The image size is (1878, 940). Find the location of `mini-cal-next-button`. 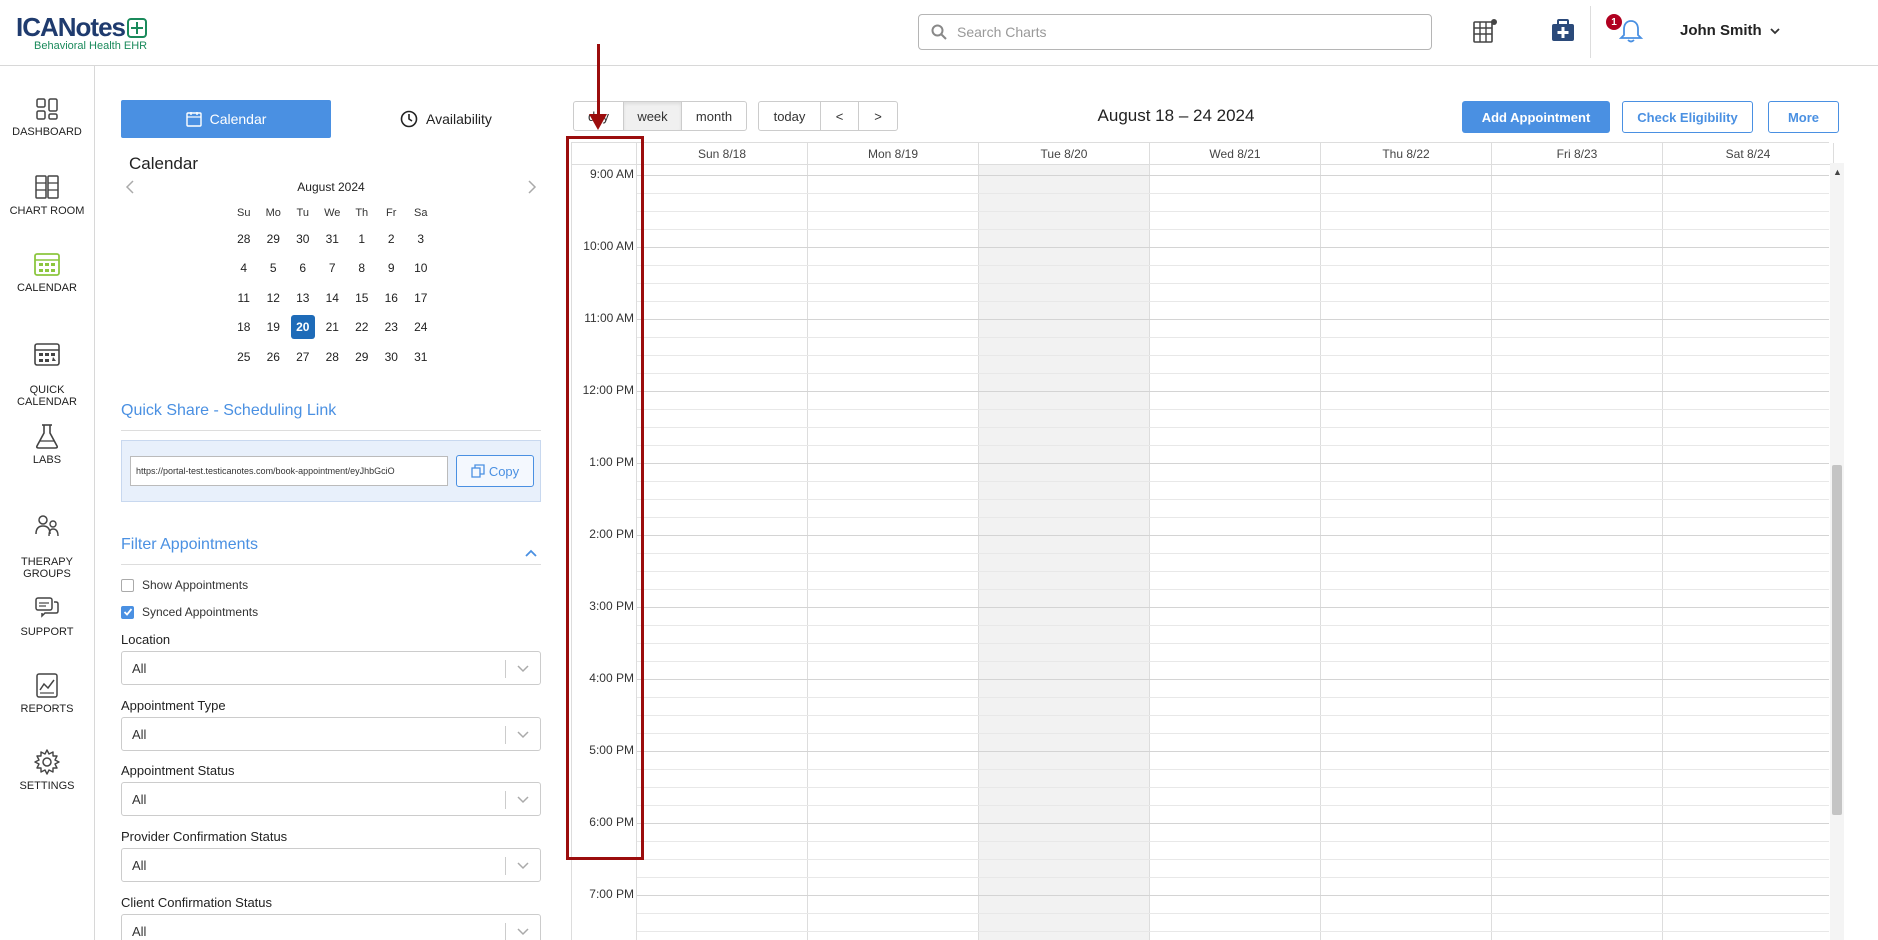

mini-cal-next-button is located at coordinates (532, 189).